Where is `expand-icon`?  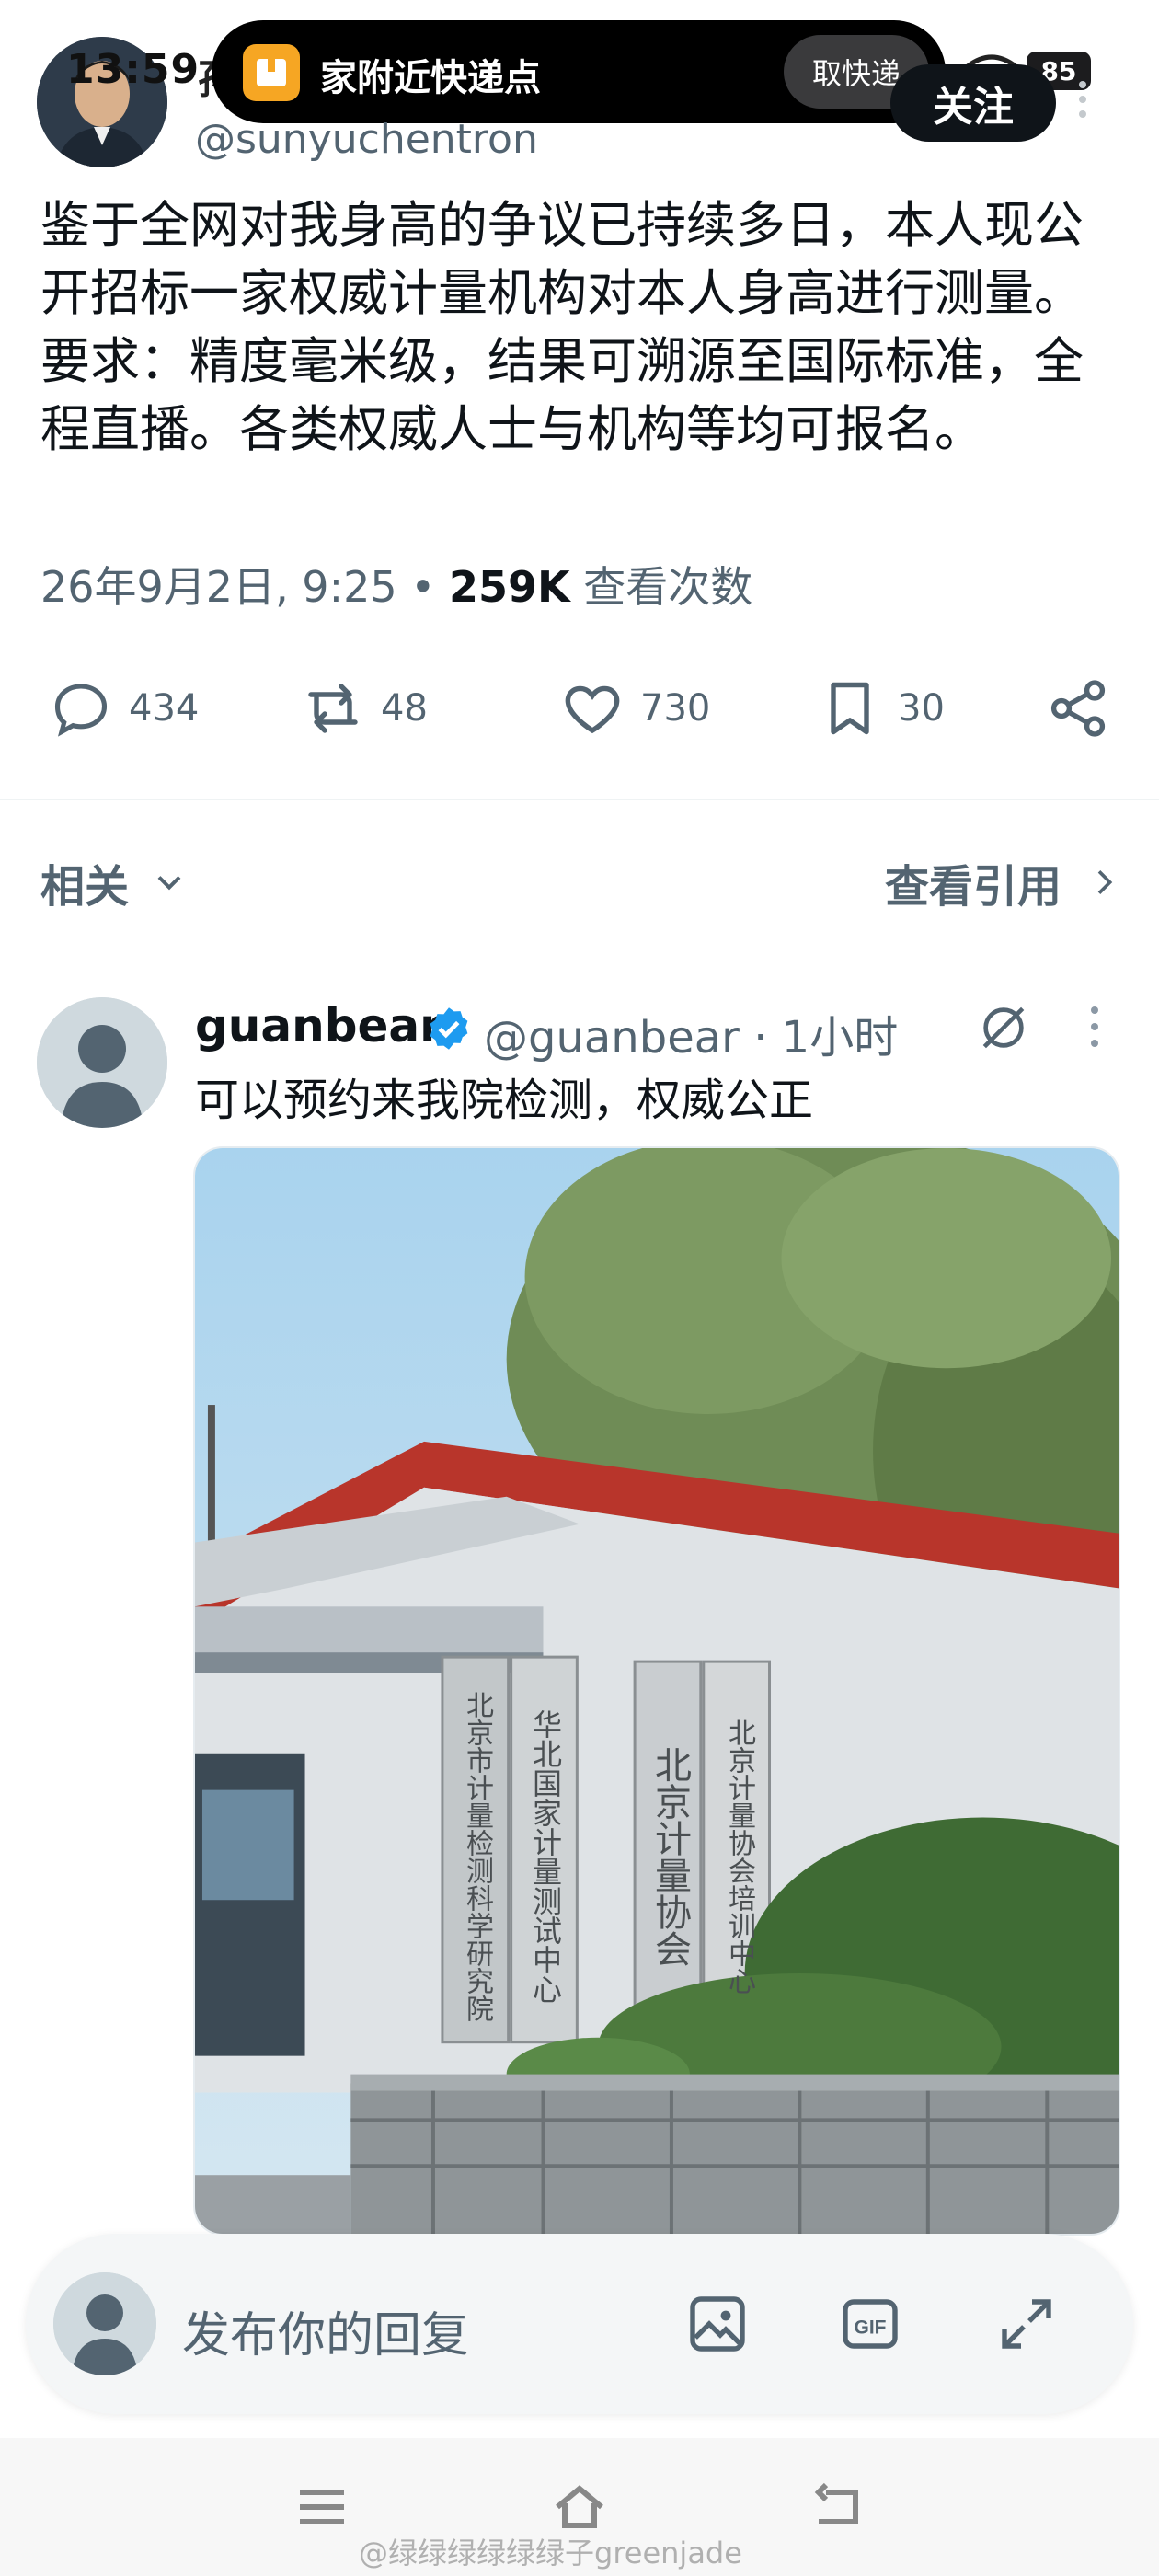 expand-icon is located at coordinates (1026, 2324).